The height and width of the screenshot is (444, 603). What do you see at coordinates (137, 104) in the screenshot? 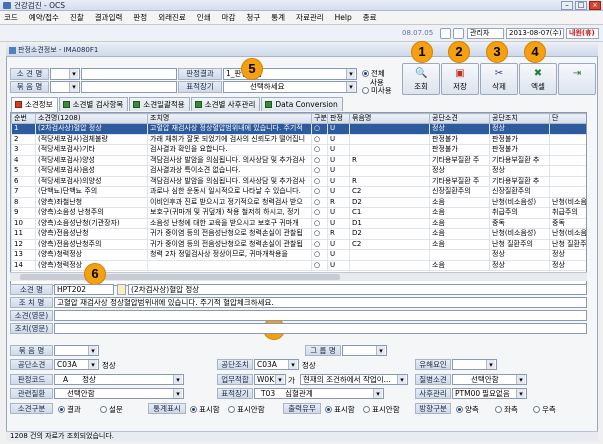
I see `tab-icon` at bounding box center [137, 104].